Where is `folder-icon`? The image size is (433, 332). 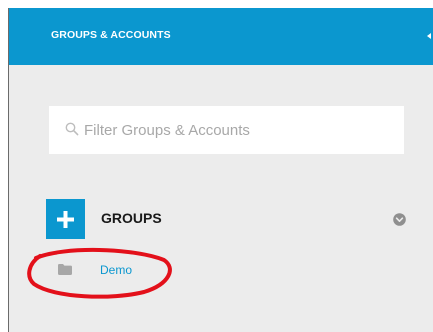 folder-icon is located at coordinates (65, 269).